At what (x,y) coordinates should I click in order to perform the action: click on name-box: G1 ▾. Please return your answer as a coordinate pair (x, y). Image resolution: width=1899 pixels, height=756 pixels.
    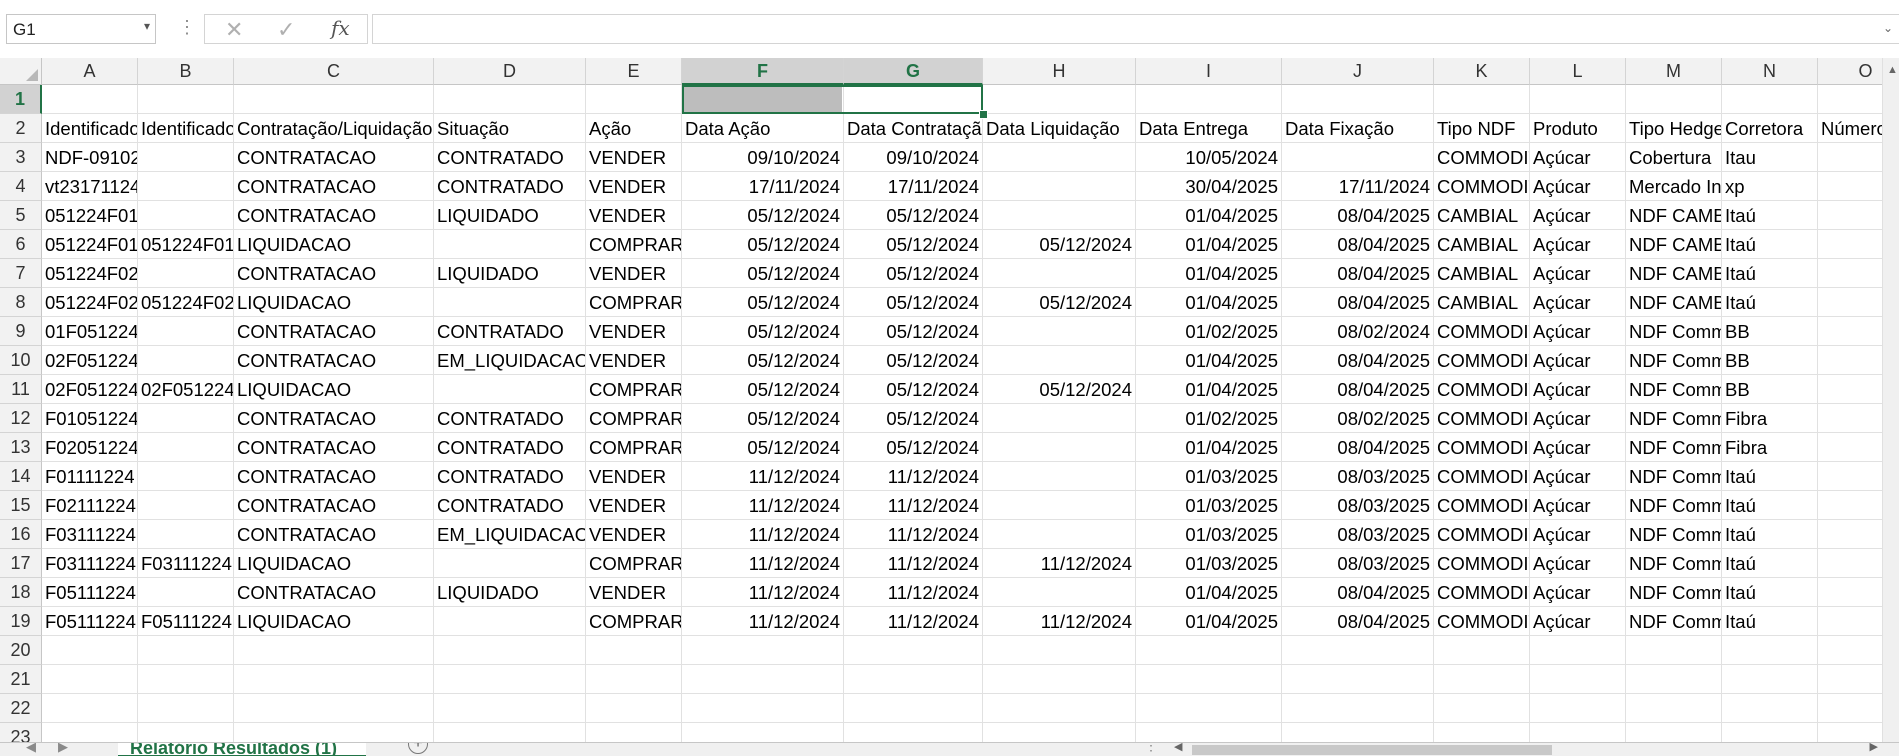
    Looking at the image, I should click on (81, 29).